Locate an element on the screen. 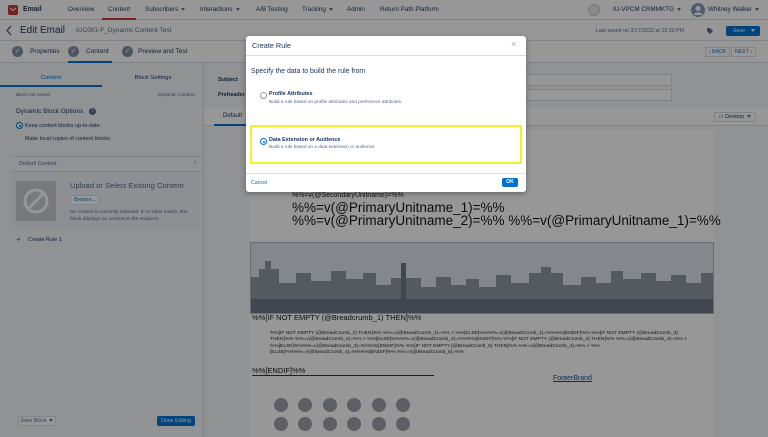 The image size is (768, 437). option2-title: Data Extension or Audience is located at coordinates (305, 140).